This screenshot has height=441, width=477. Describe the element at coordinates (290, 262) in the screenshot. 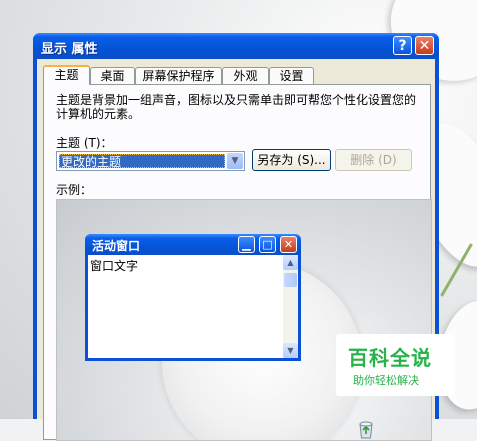

I see `scroll-up-icon: ▲` at that location.